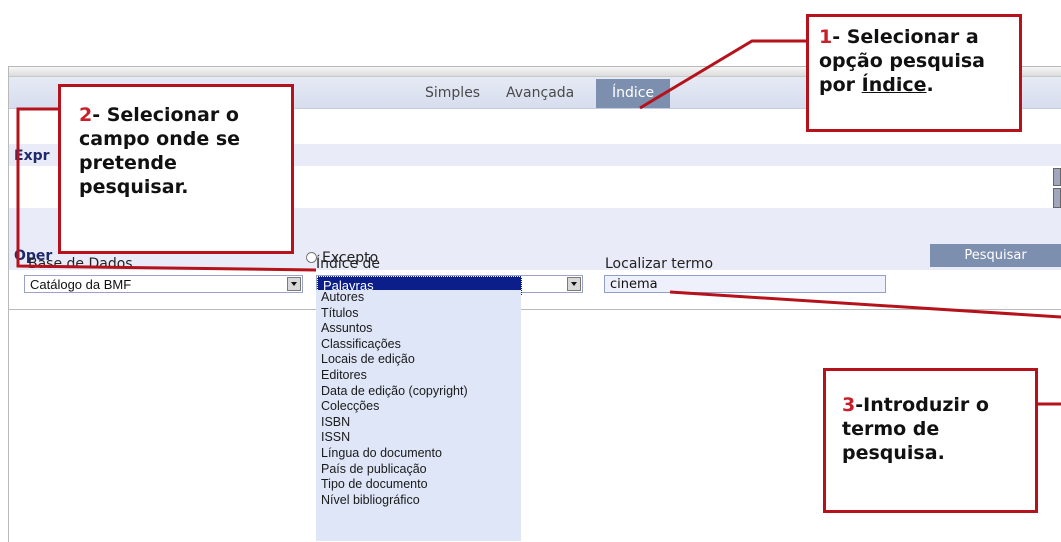 This screenshot has width=1061, height=542. I want to click on callout-3-text: -Introduzir o termo de pesquisa., so click(915, 429).